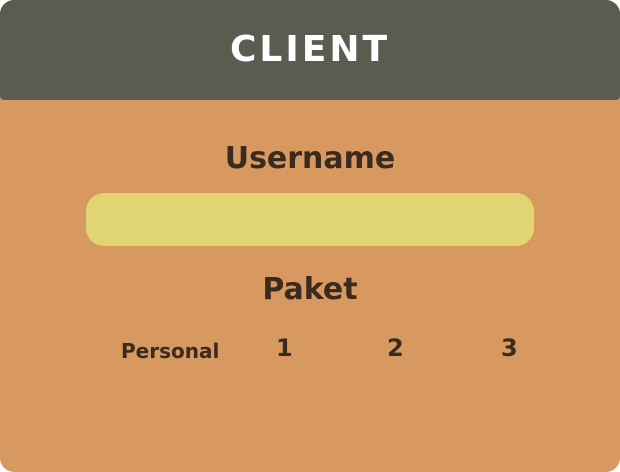 The image size is (620, 472). What do you see at coordinates (310, 289) in the screenshot?
I see `paket-label: Paket` at bounding box center [310, 289].